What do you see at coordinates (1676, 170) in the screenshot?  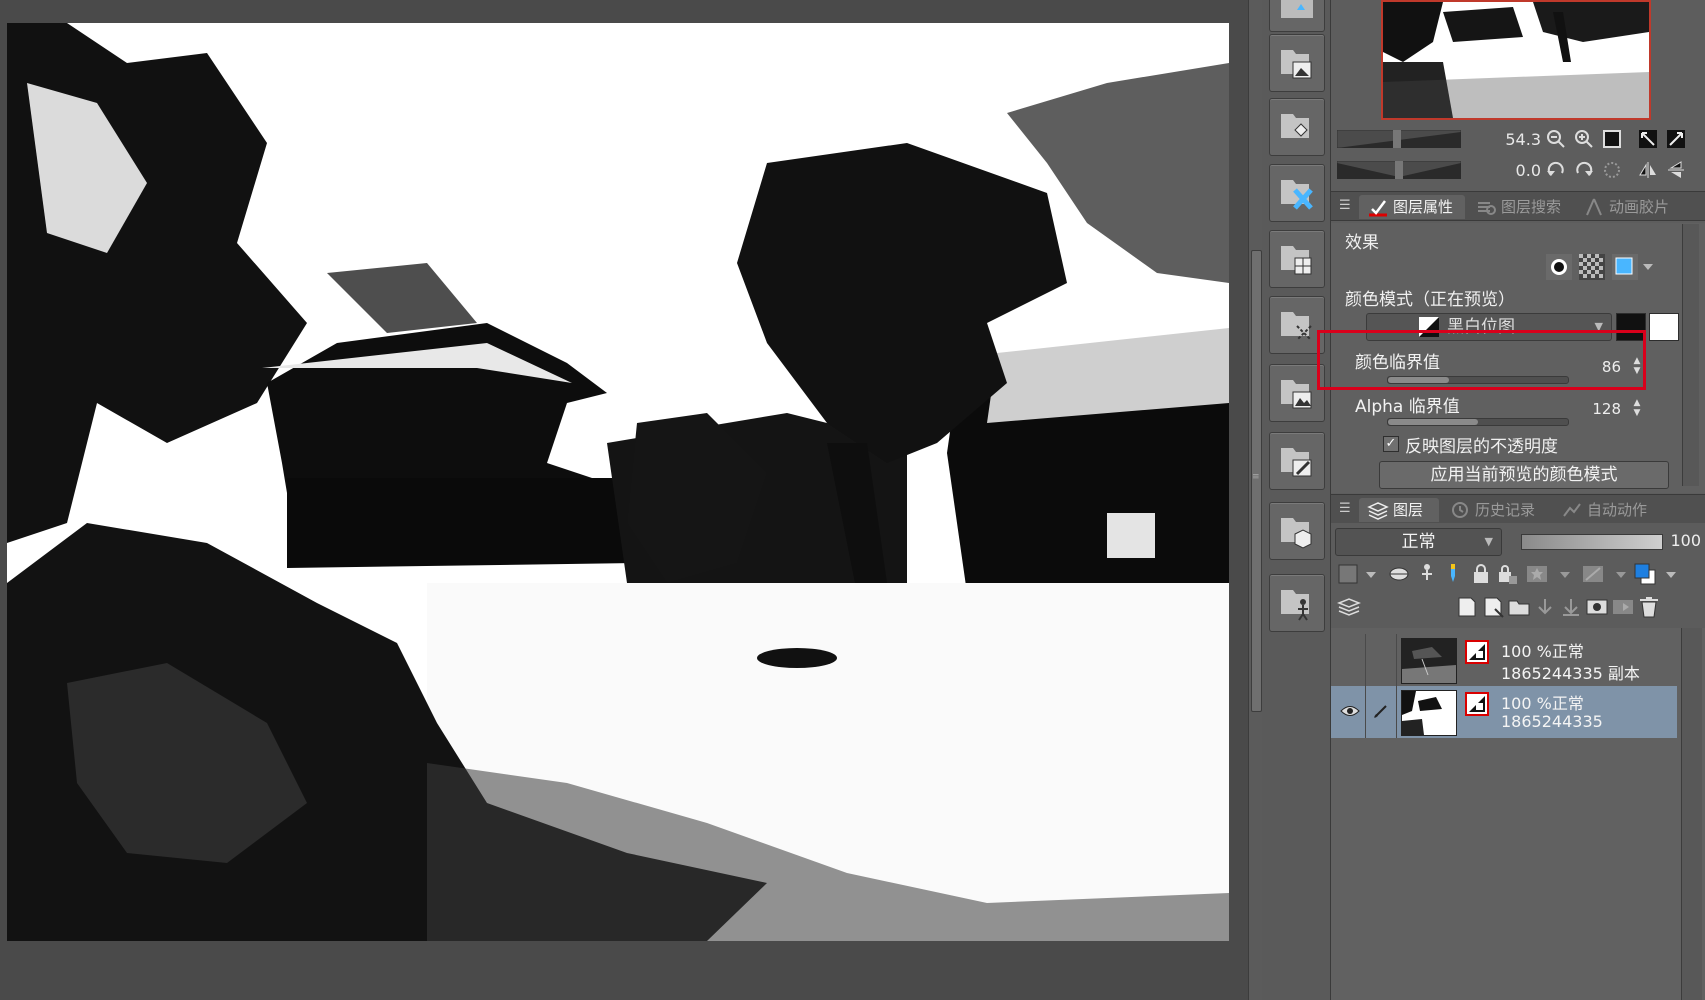 I see `flip-vertical-icon` at bounding box center [1676, 170].